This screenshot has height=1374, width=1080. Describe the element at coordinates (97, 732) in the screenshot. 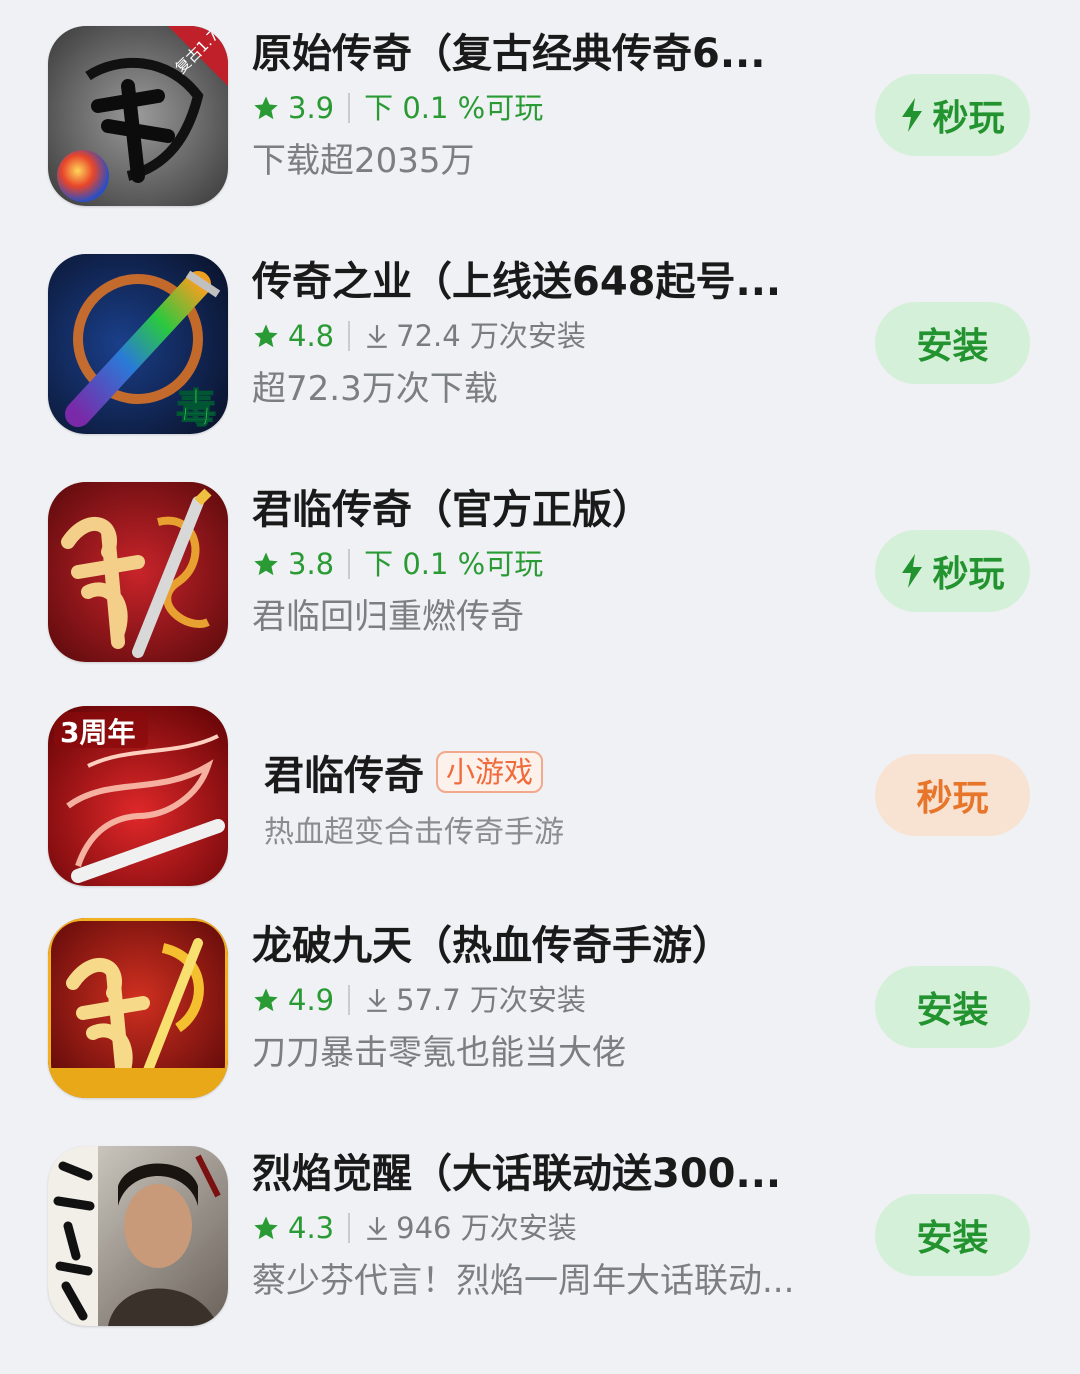

I see `icon-badge-text: 3周年` at that location.